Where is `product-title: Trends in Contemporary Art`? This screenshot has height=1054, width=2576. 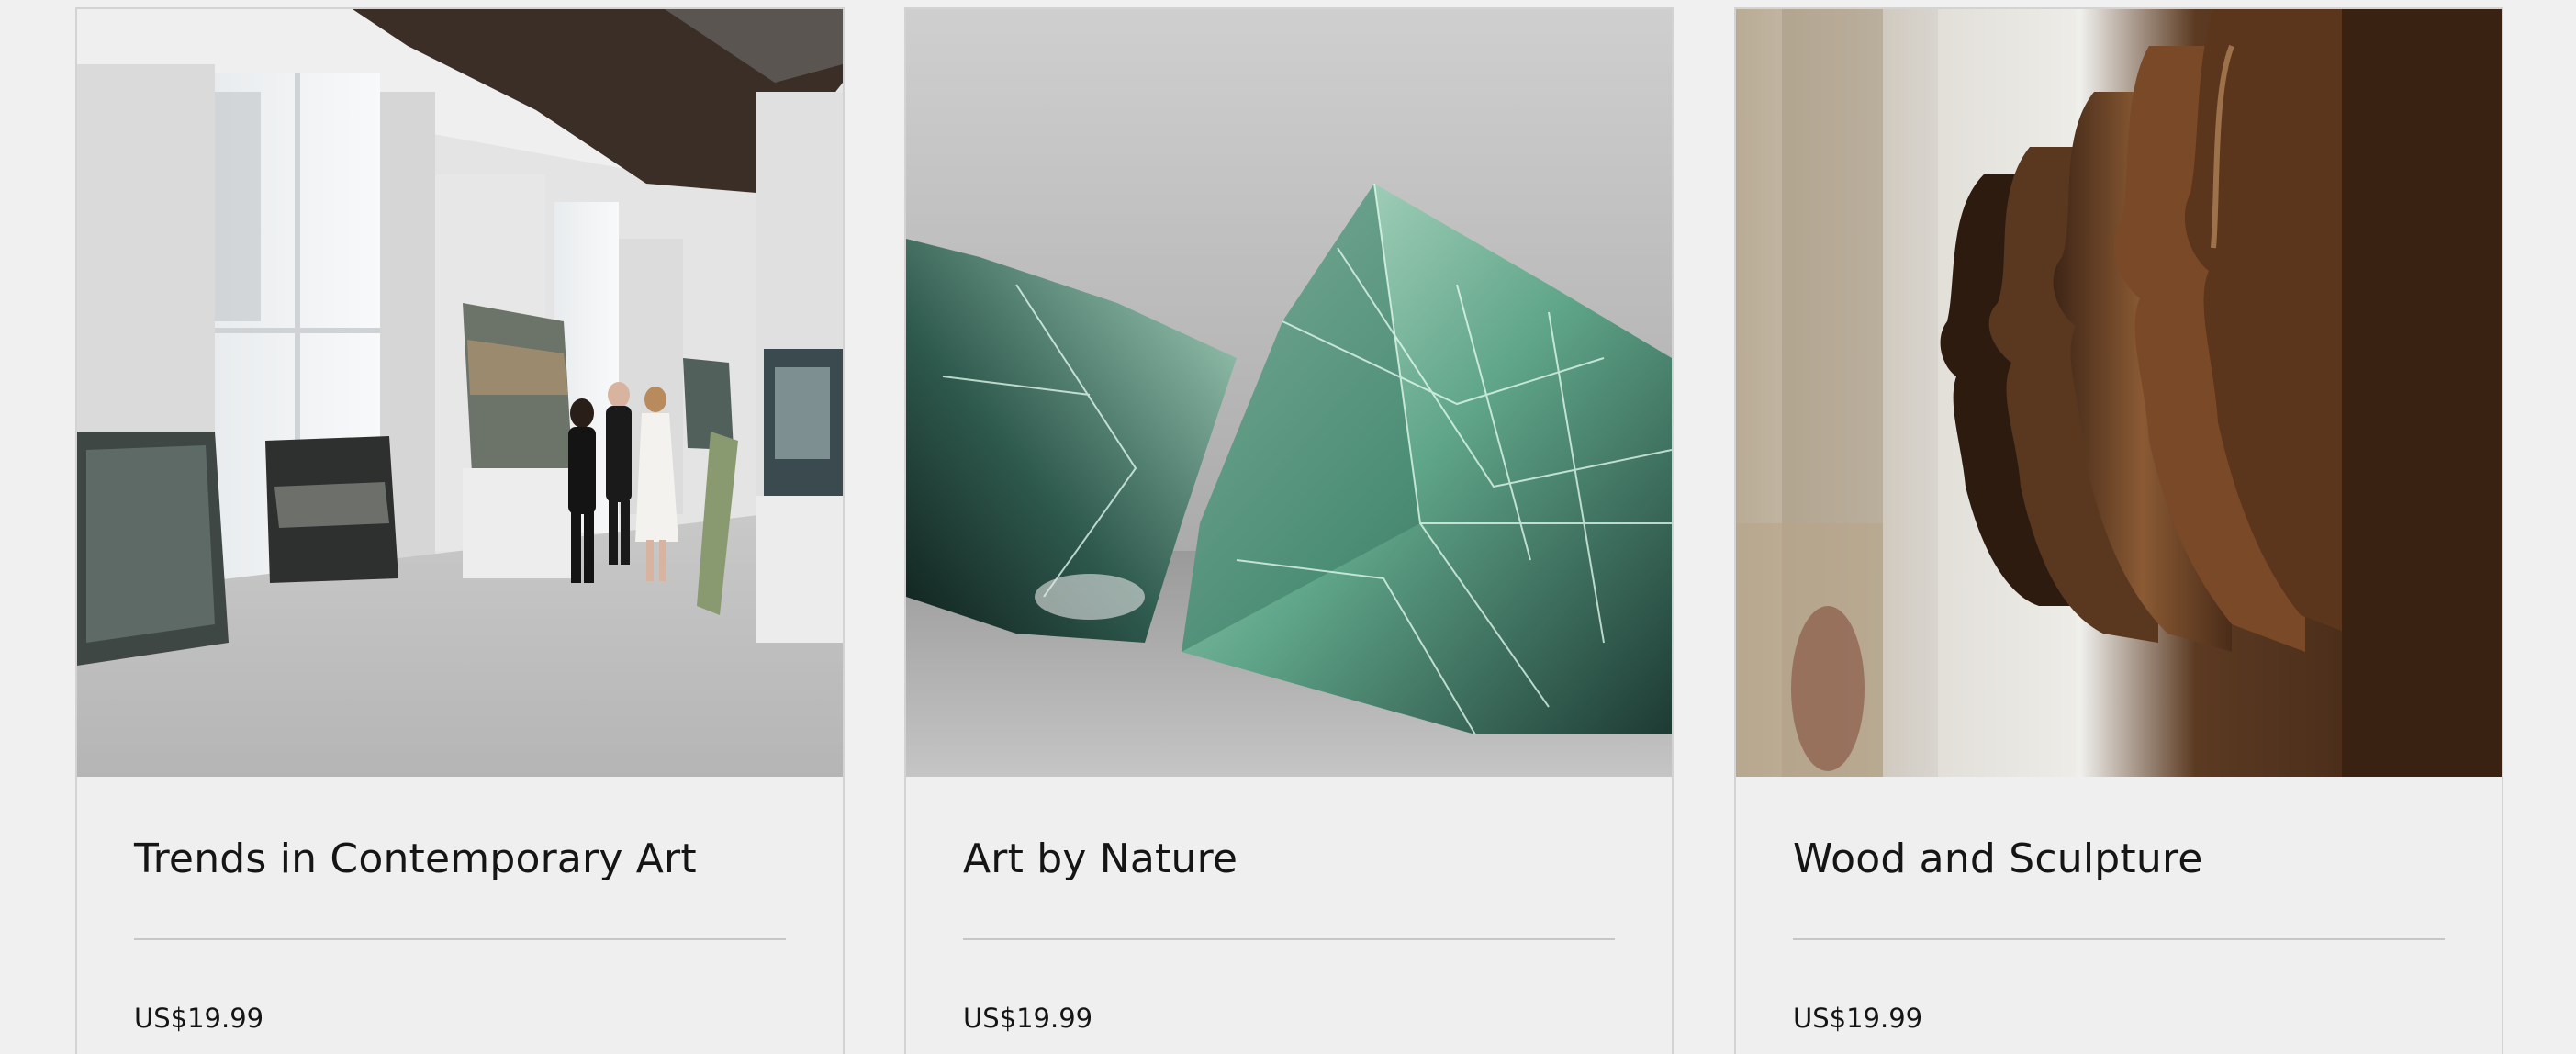 product-title: Trends in Contemporary Art is located at coordinates (415, 858).